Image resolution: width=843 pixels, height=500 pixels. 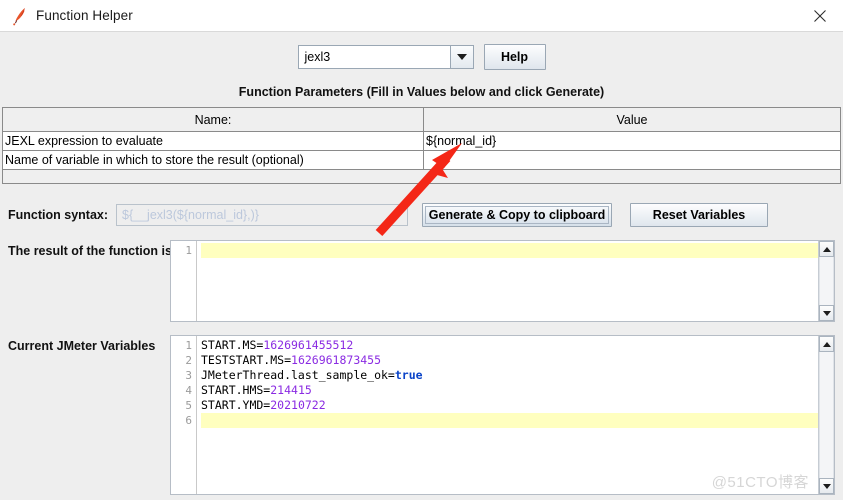 What do you see at coordinates (631, 120) in the screenshot?
I see `column-header-value: Value` at bounding box center [631, 120].